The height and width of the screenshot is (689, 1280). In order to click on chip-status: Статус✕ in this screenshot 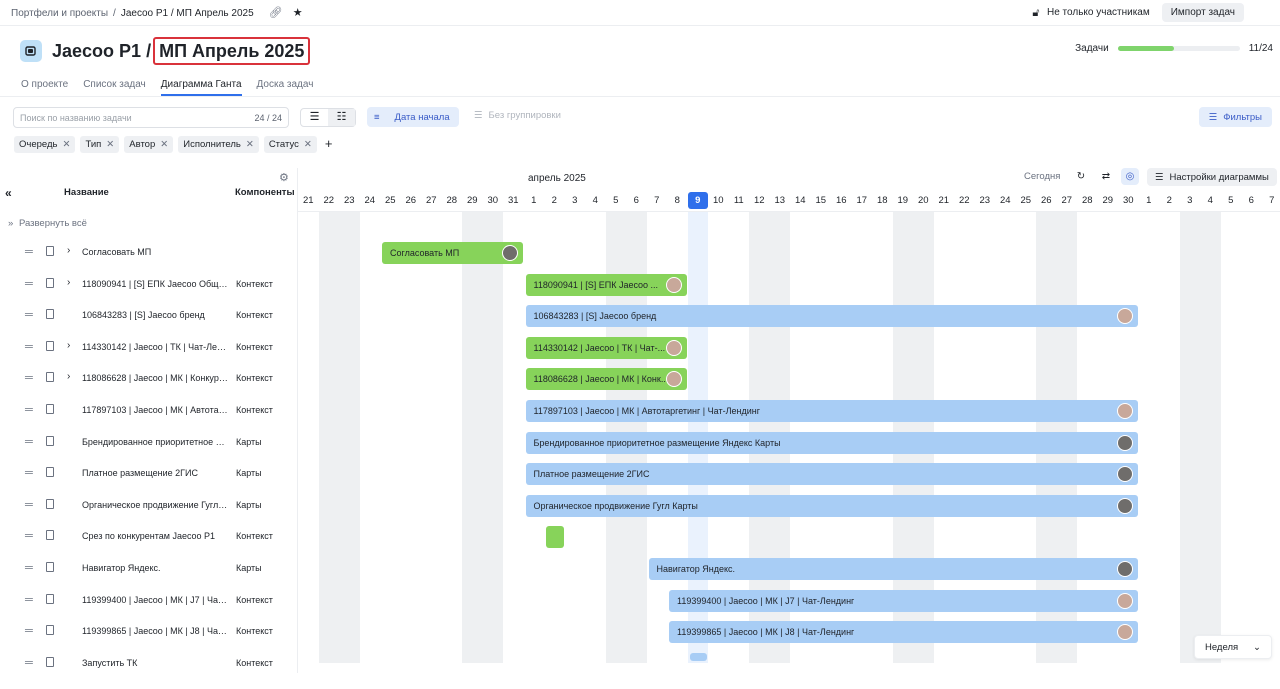, I will do `click(290, 144)`.